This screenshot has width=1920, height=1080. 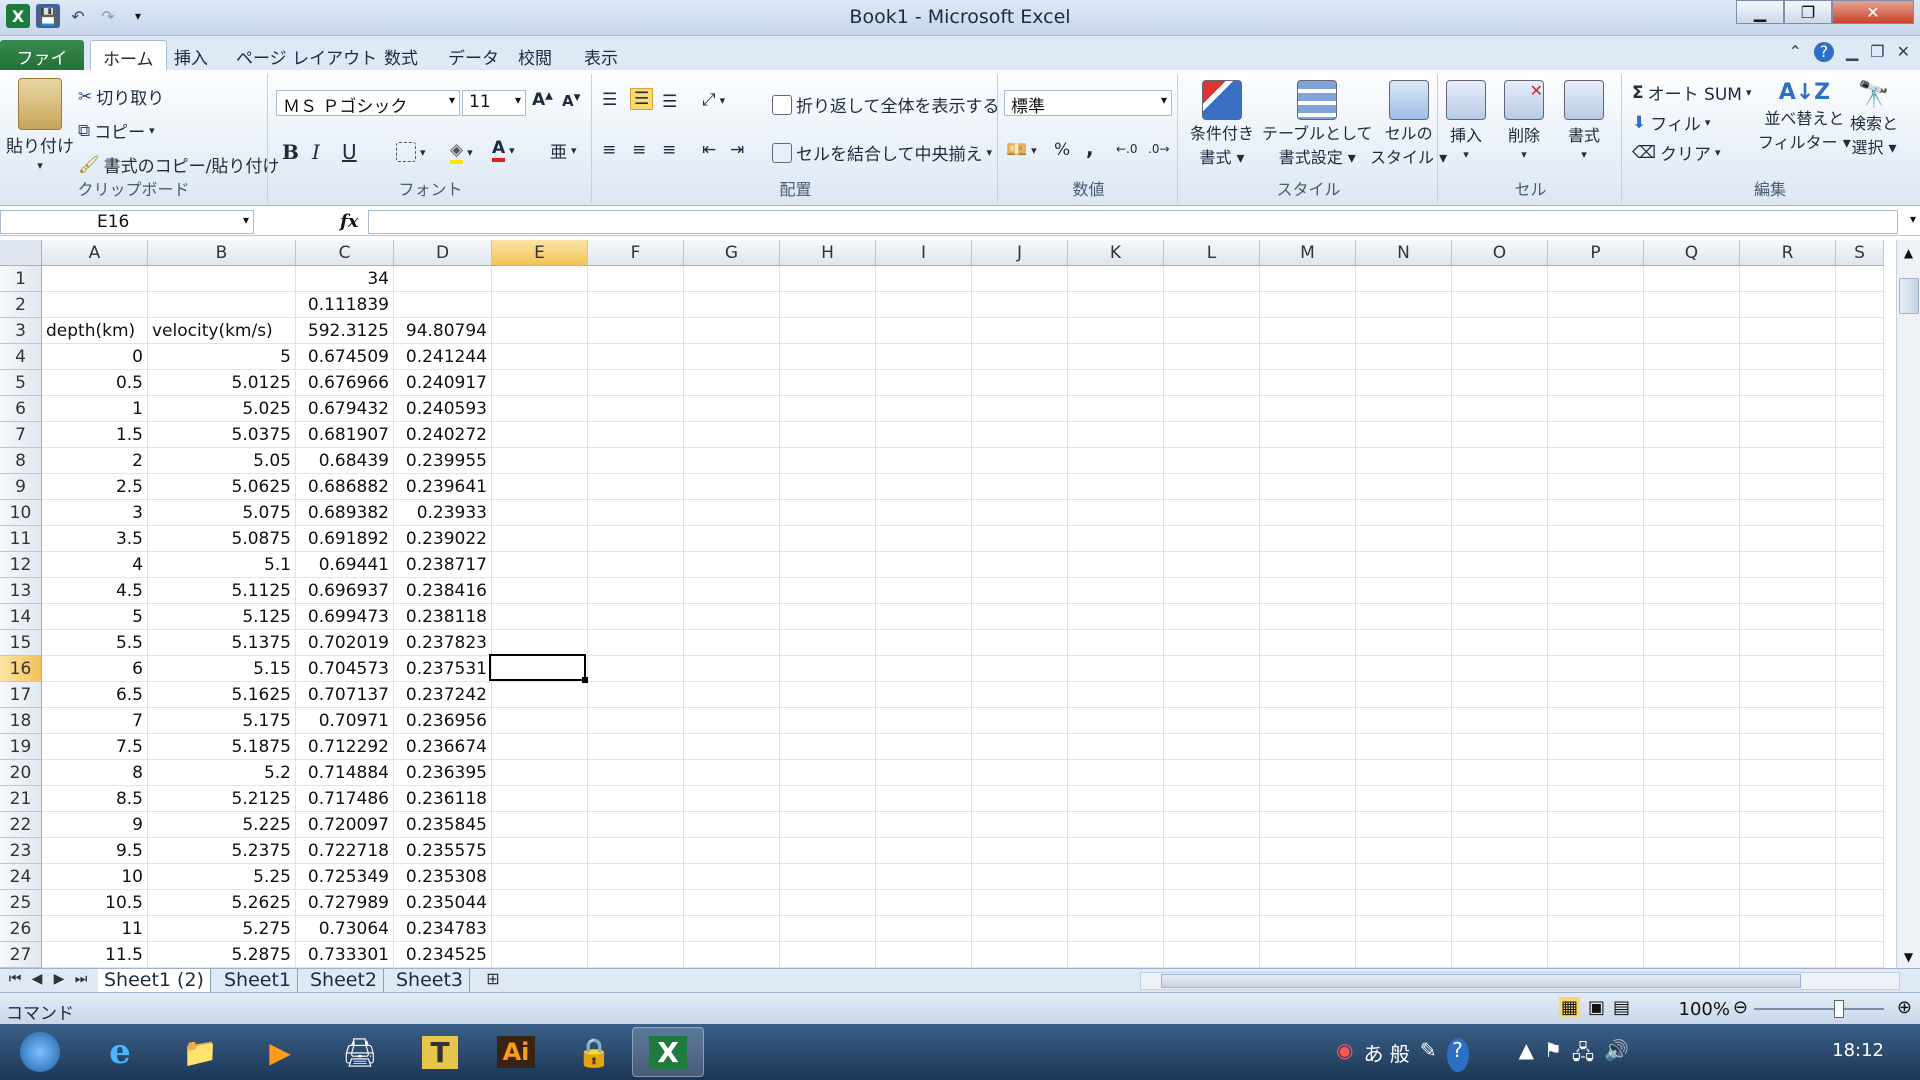 What do you see at coordinates (828, 435) in the screenshot?
I see `cell-h7` at bounding box center [828, 435].